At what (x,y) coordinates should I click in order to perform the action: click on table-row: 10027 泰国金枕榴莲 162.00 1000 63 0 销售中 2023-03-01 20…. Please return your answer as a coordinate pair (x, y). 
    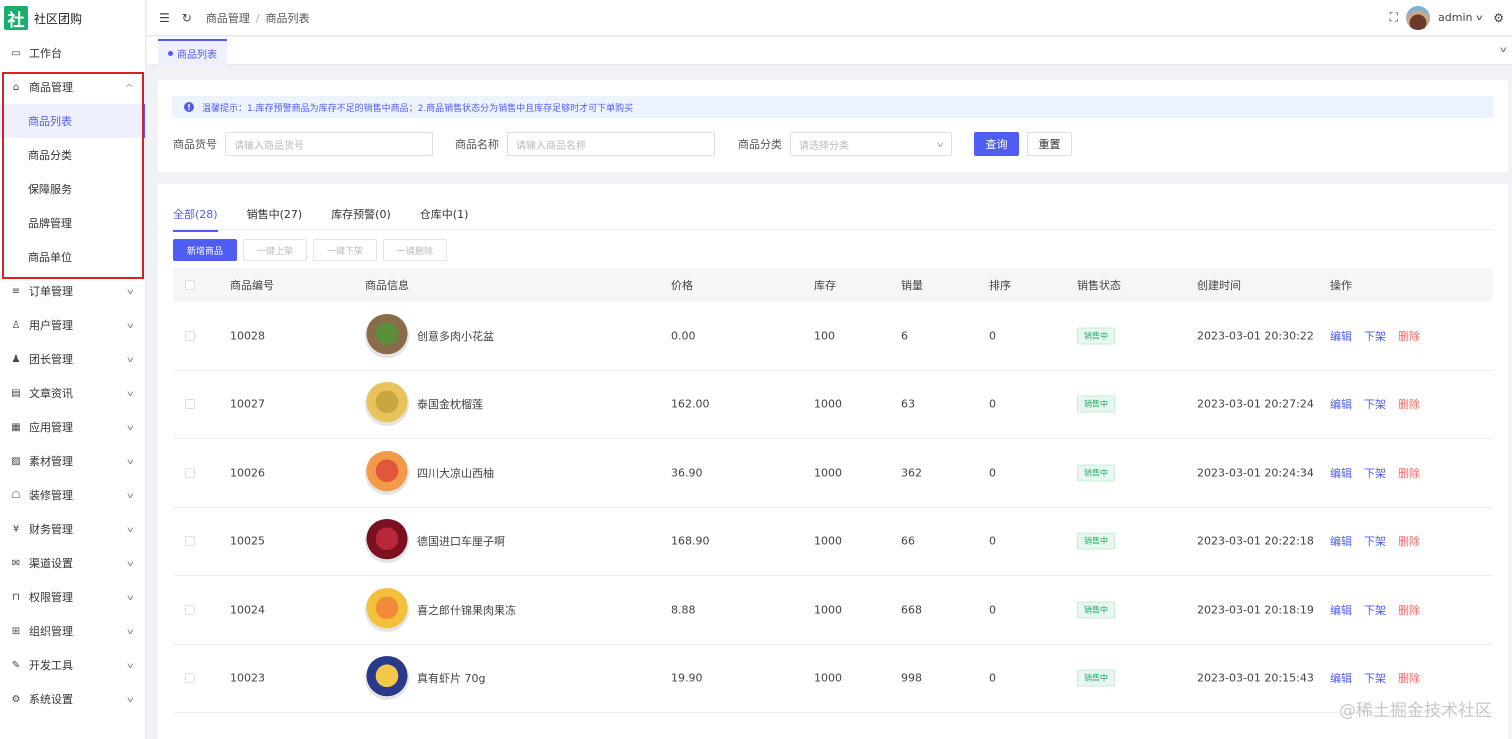
    Looking at the image, I should click on (833, 405).